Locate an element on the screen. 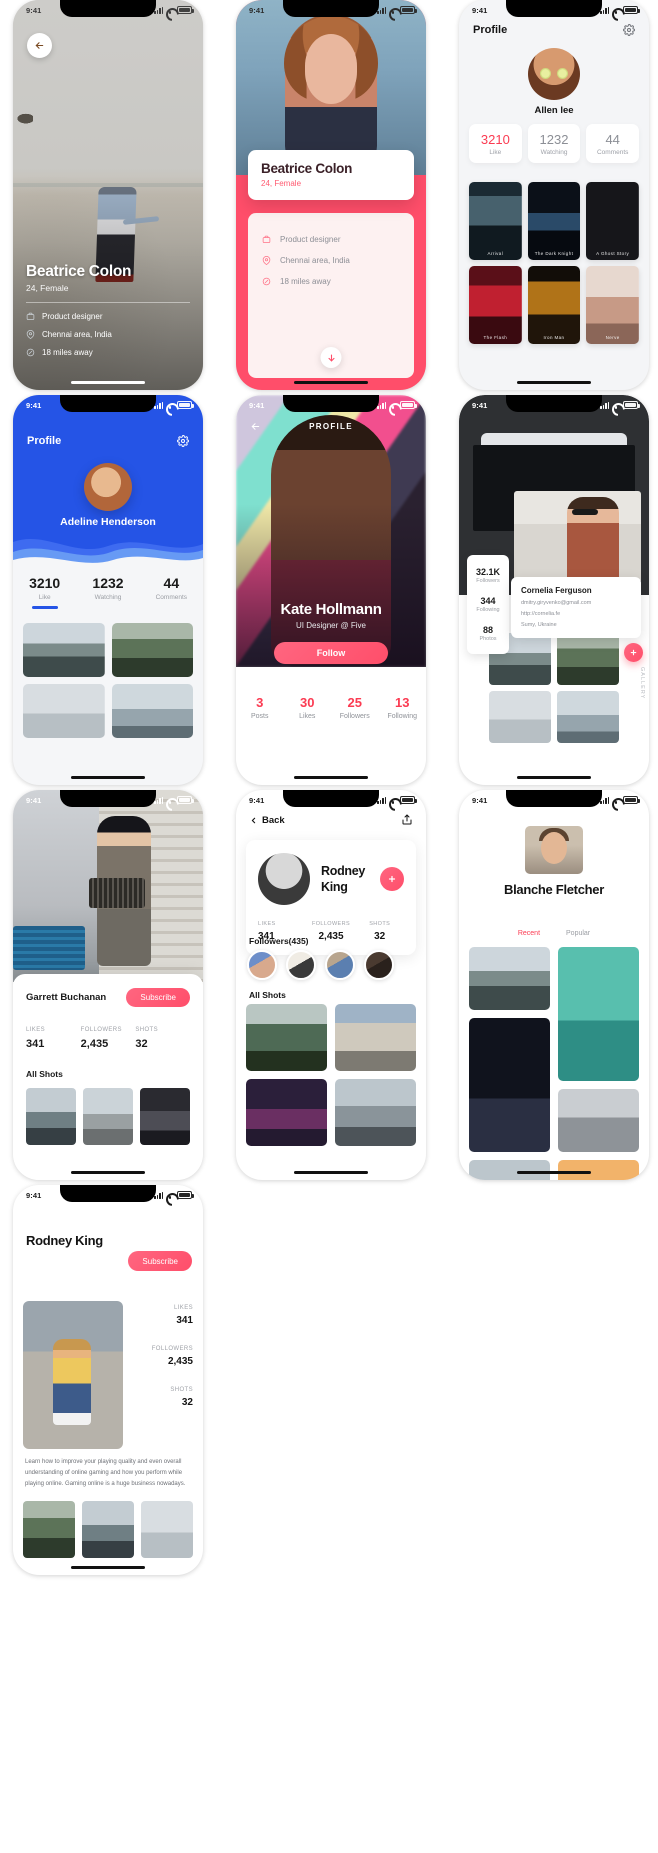  tab-popular: Popular is located at coordinates (578, 933).